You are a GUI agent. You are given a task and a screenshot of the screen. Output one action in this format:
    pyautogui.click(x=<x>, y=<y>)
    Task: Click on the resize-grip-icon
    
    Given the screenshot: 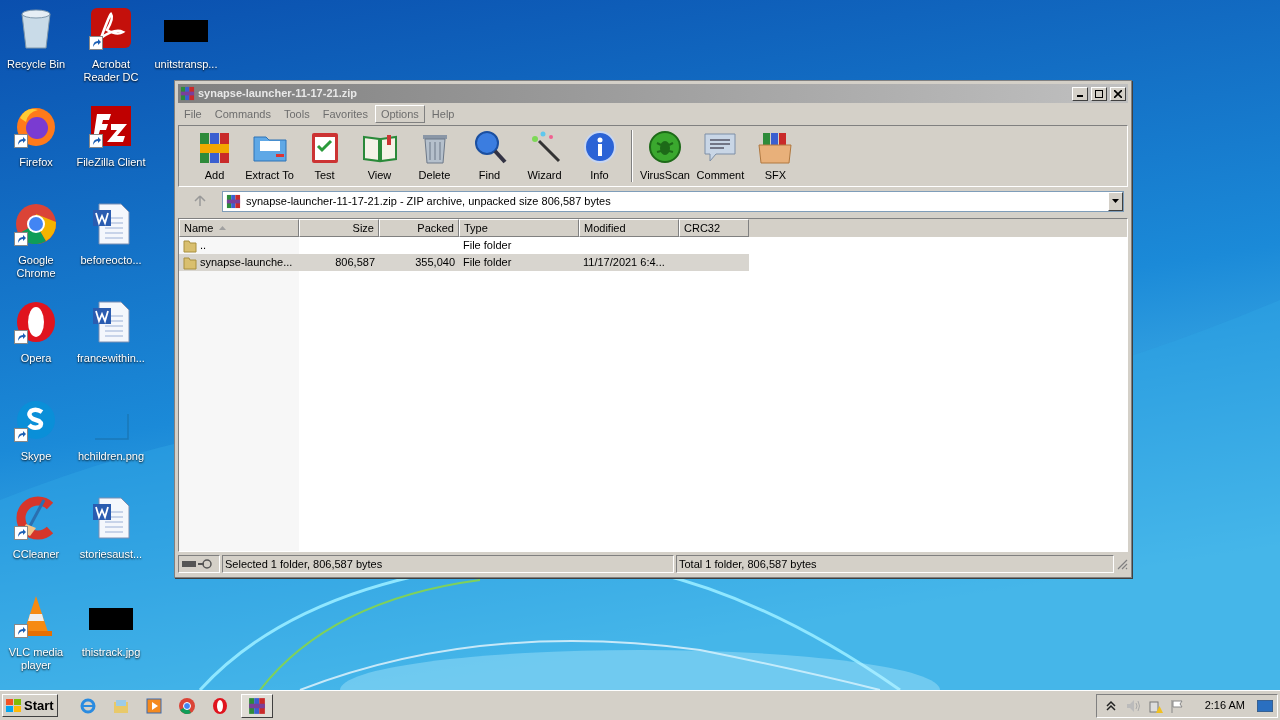 What is the action you would take?
    pyautogui.click(x=1122, y=564)
    